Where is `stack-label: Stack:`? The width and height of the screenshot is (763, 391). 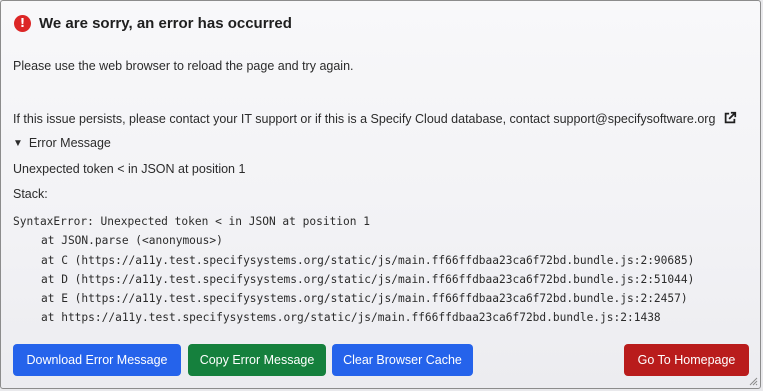
stack-label: Stack: is located at coordinates (30, 194).